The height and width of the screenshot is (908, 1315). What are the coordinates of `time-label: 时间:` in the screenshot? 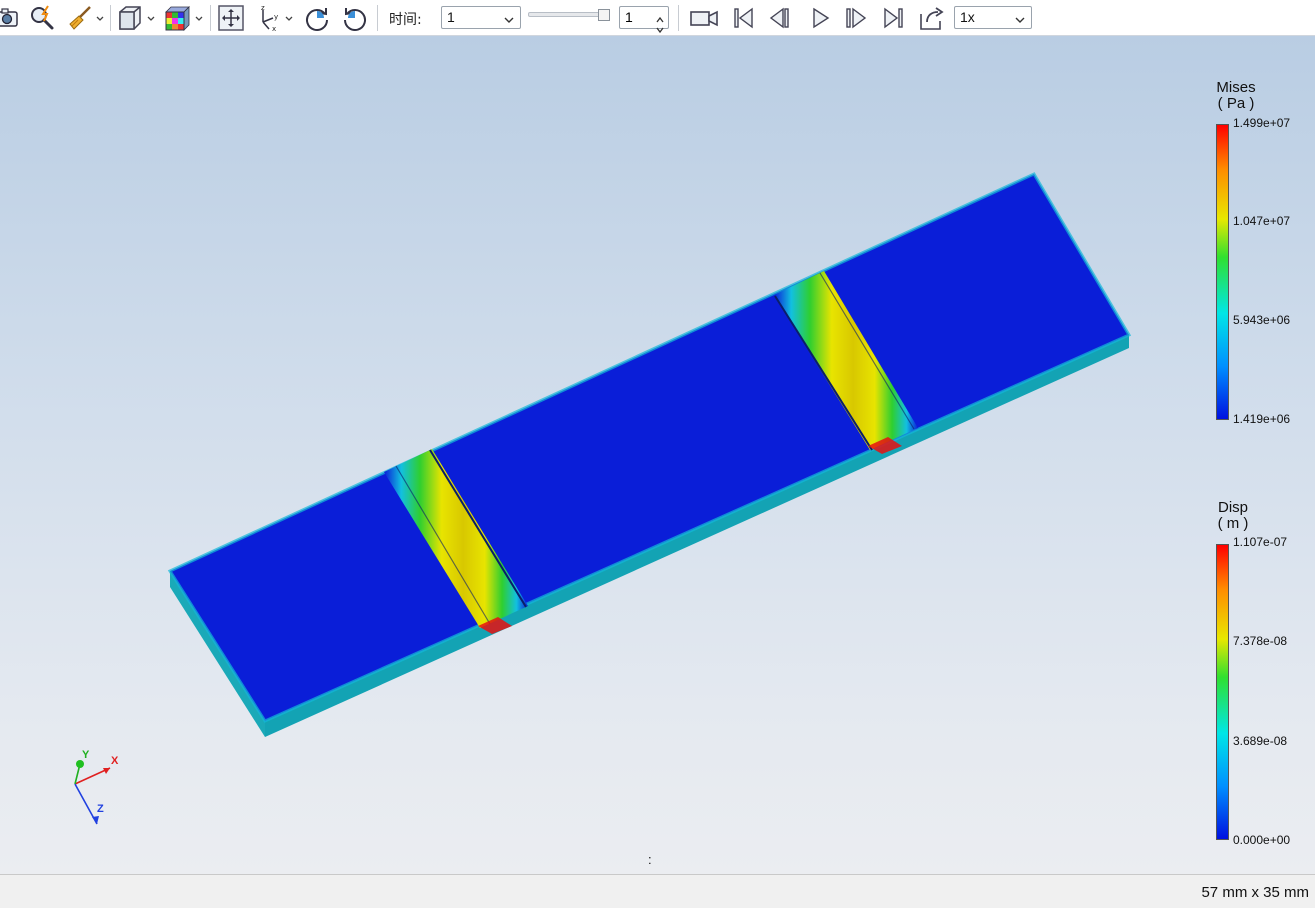 It's located at (405, 20).